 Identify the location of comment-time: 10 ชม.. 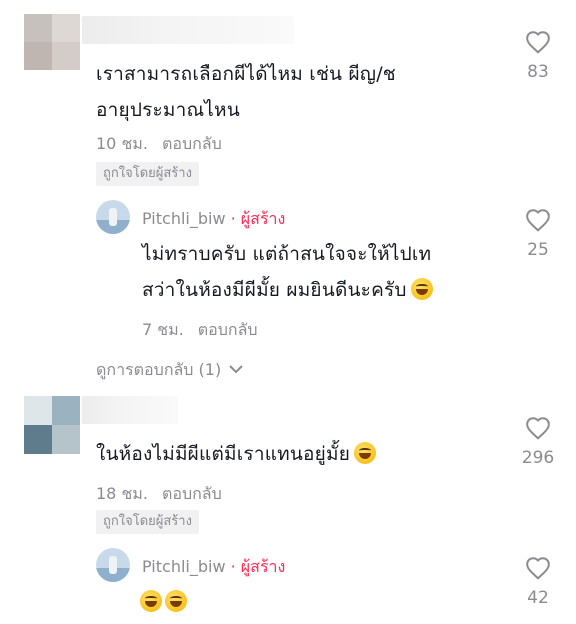
(122, 143).